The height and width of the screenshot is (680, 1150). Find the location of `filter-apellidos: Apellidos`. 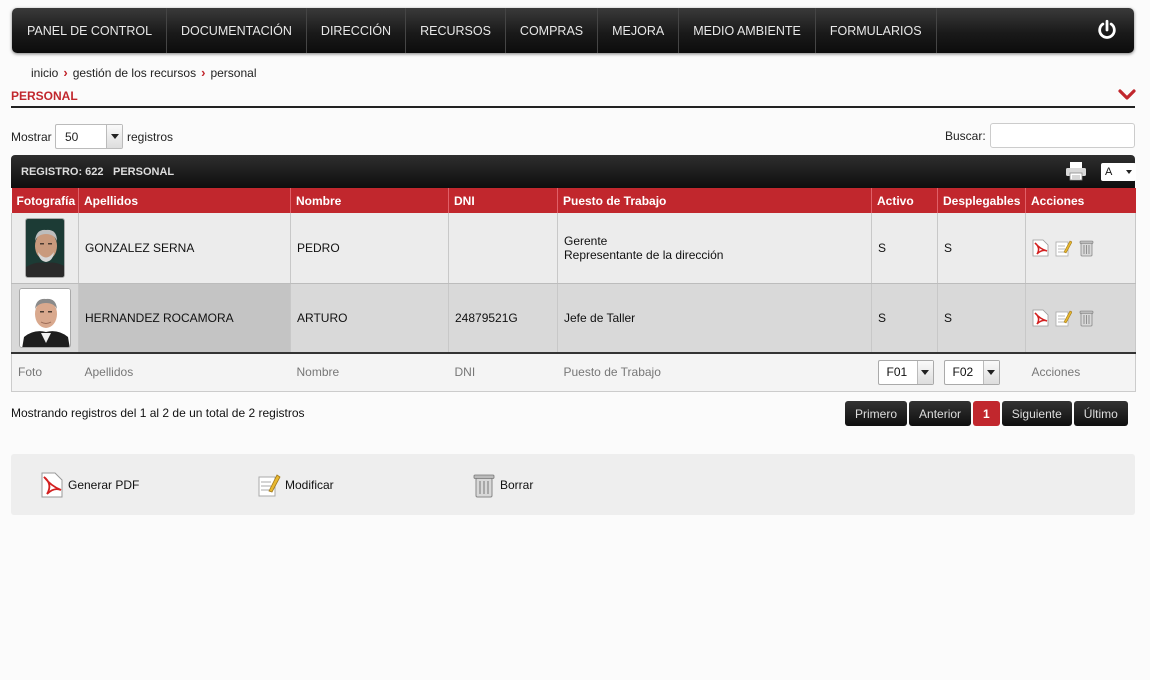

filter-apellidos: Apellidos is located at coordinates (184, 372).